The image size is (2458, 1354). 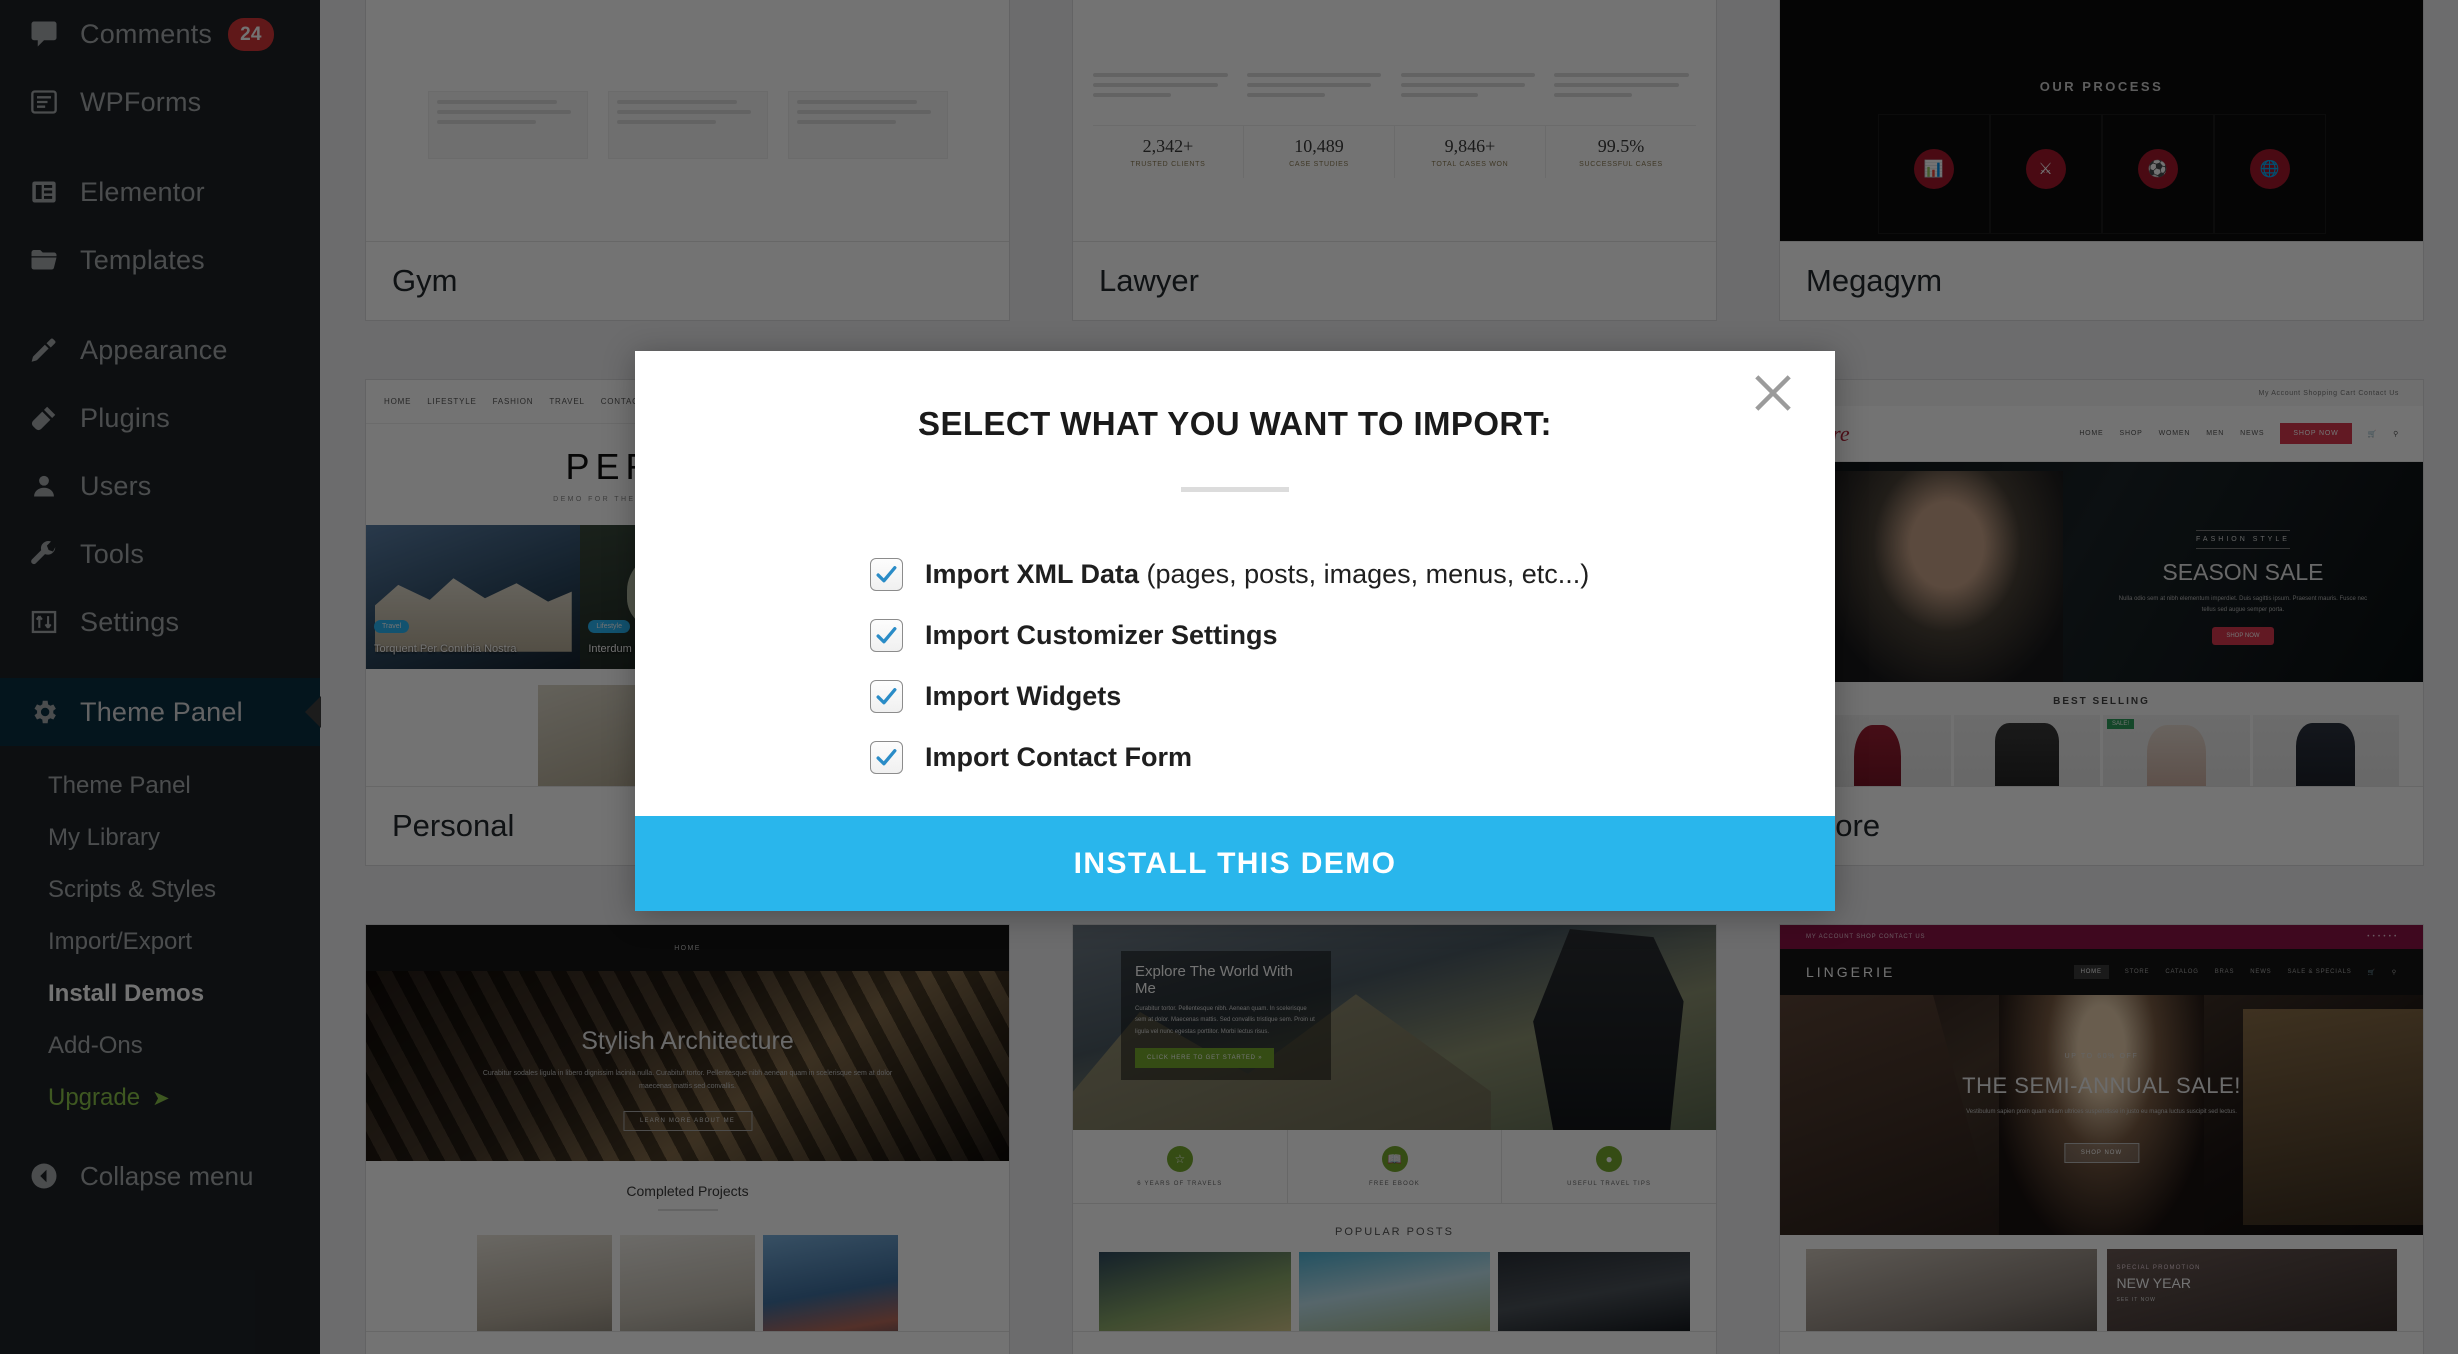 What do you see at coordinates (1023, 696) in the screenshot?
I see `option-label: Import Widgets` at bounding box center [1023, 696].